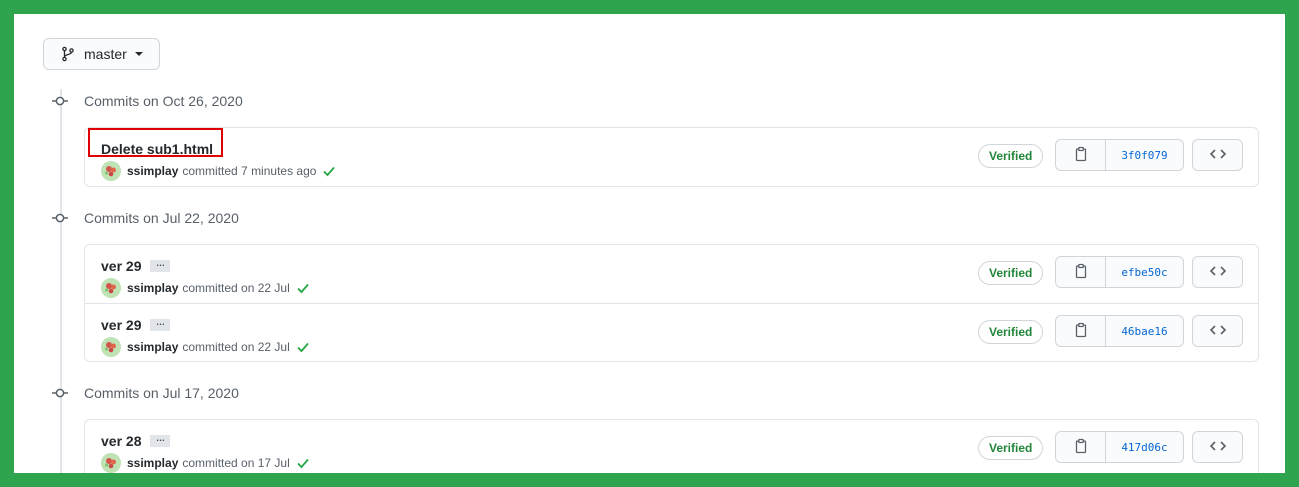 This screenshot has height=487, width=1299. Describe the element at coordinates (61, 281) in the screenshot. I see `timeline-line` at that location.